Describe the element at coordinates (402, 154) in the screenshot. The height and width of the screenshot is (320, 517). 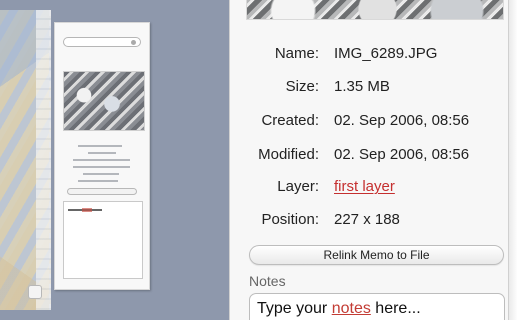
I see `modified-date-value: 02. Sep 2006, 08:56` at that location.